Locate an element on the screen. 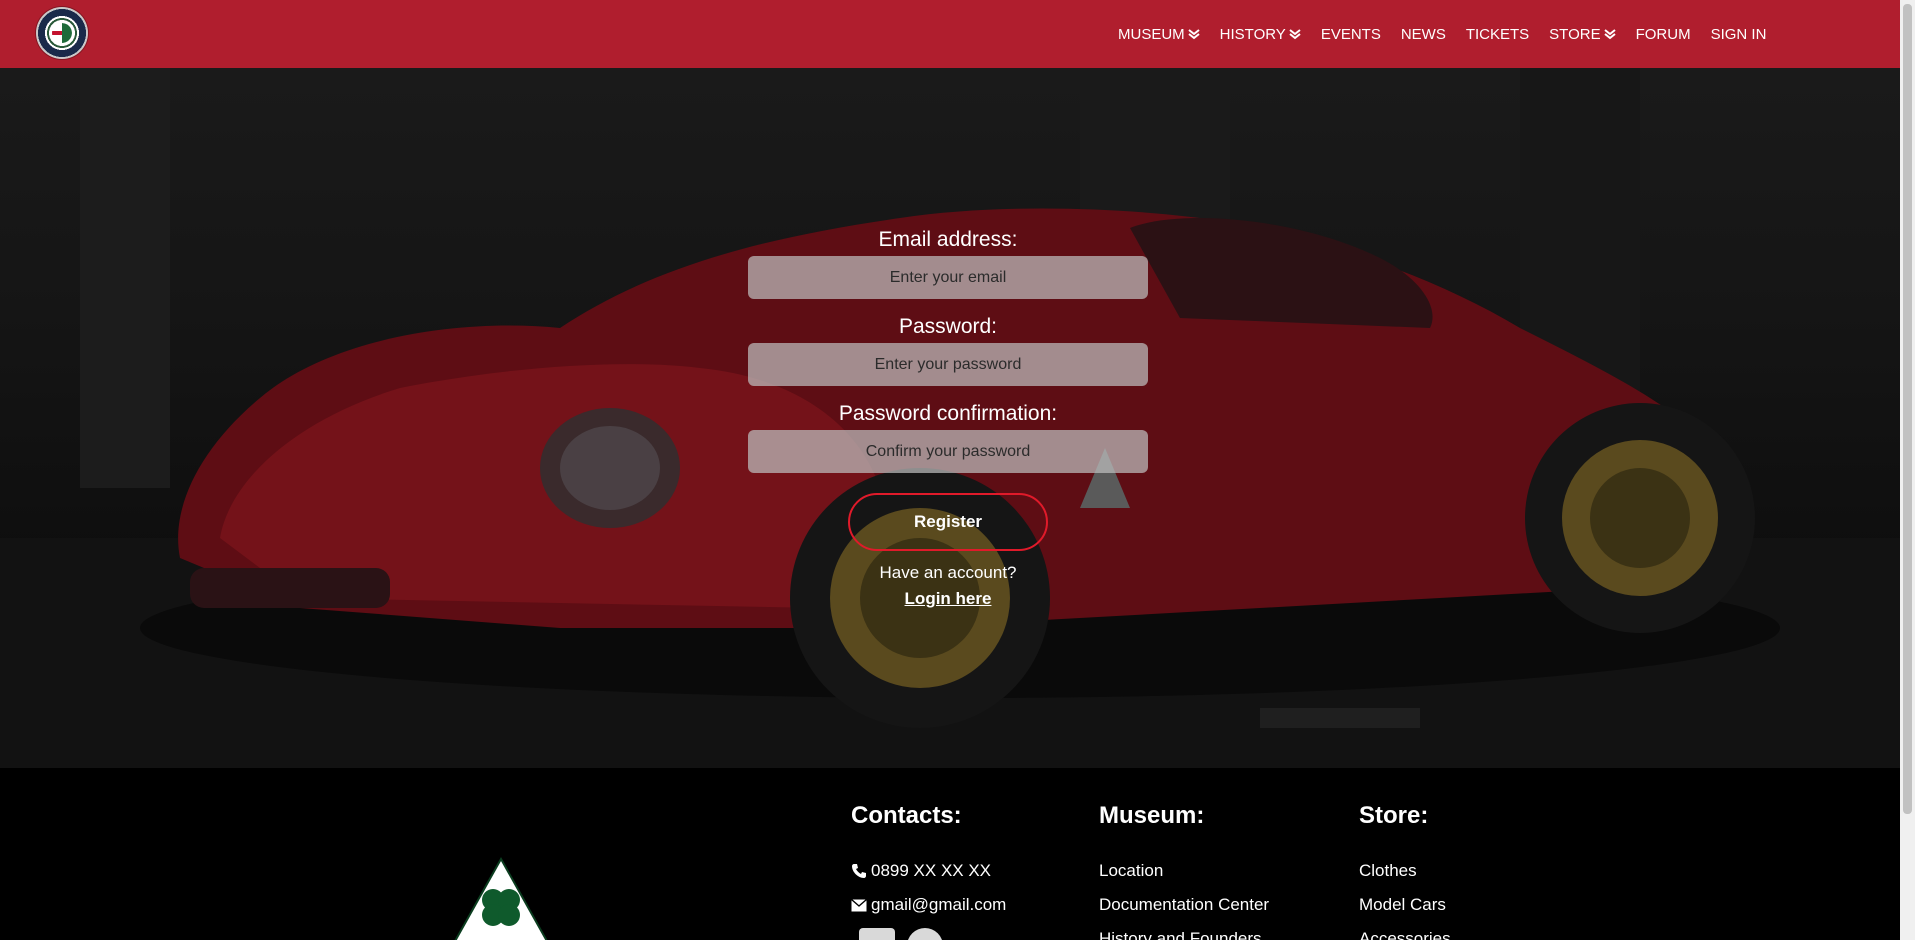 This screenshot has width=1915, height=940. contacts-heading: Contacts: is located at coordinates (906, 815).